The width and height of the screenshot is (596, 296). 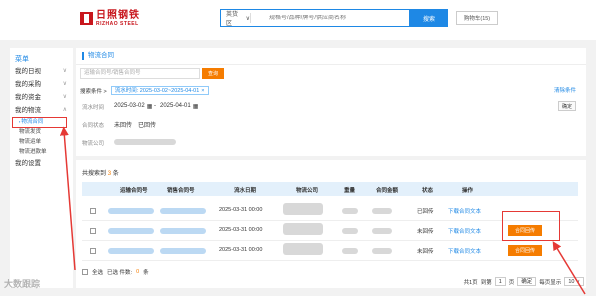 What do you see at coordinates (67, 198) in the screenshot?
I see `arrow-to-sidebar` at bounding box center [67, 198].